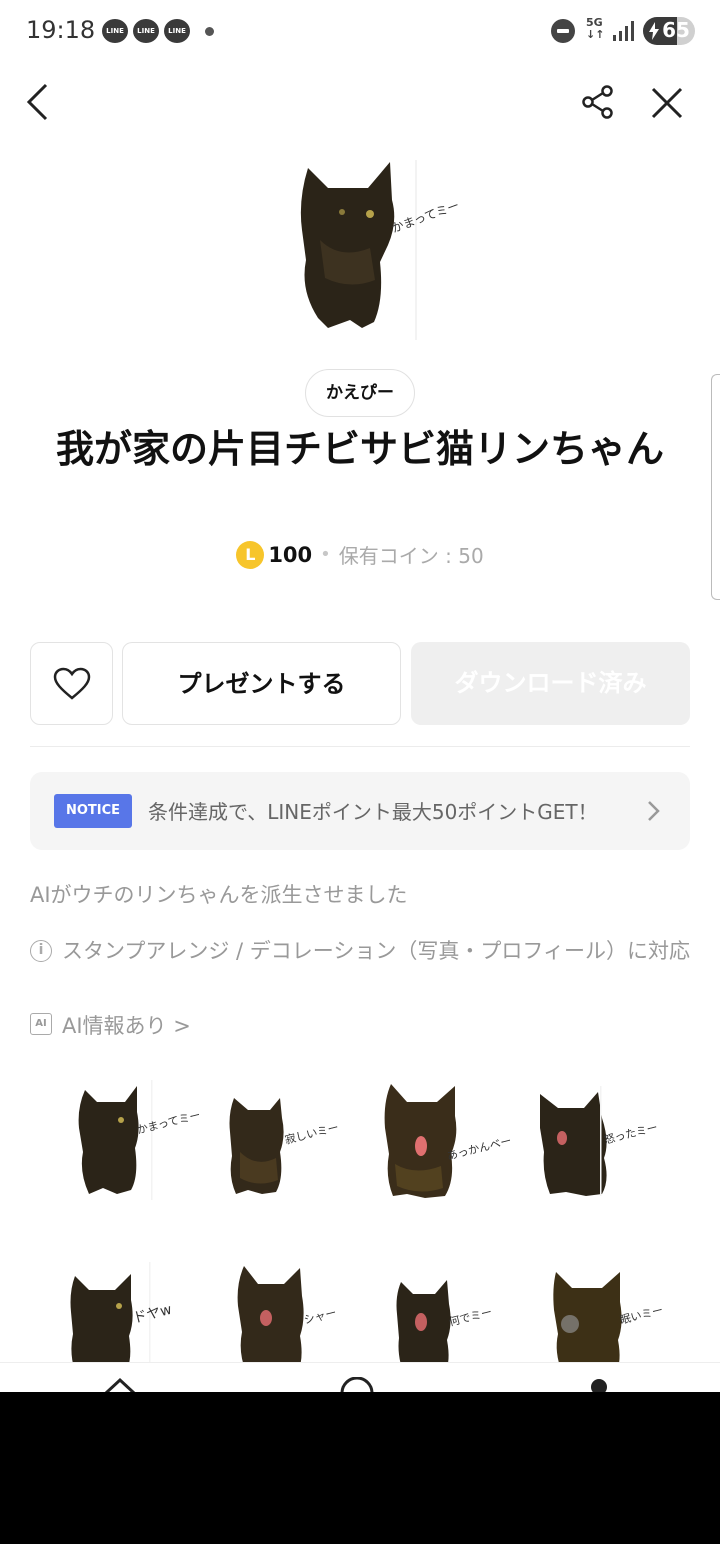 The height and width of the screenshot is (1544, 720). I want to click on sticker-item: あっかんベー, so click(450, 1142).